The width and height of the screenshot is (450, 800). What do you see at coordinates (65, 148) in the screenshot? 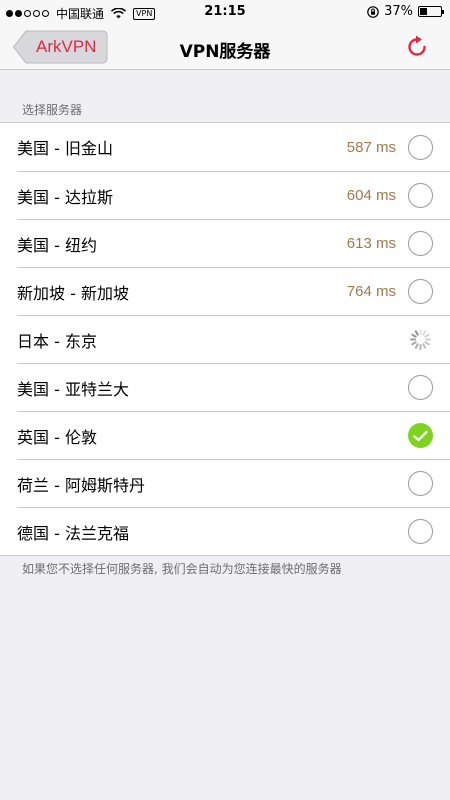
I see `server-name: 美国 - 旧金山` at bounding box center [65, 148].